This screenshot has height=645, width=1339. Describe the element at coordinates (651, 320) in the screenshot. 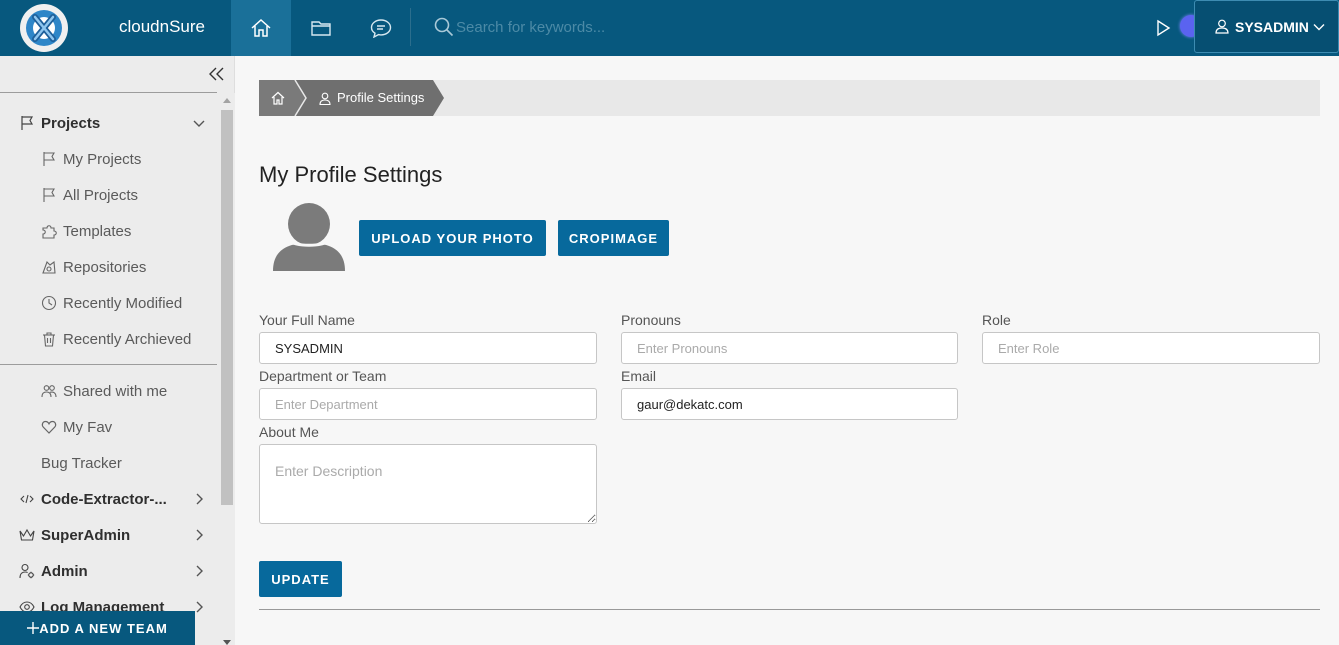

I see `pronouns-label: Pronouns` at that location.